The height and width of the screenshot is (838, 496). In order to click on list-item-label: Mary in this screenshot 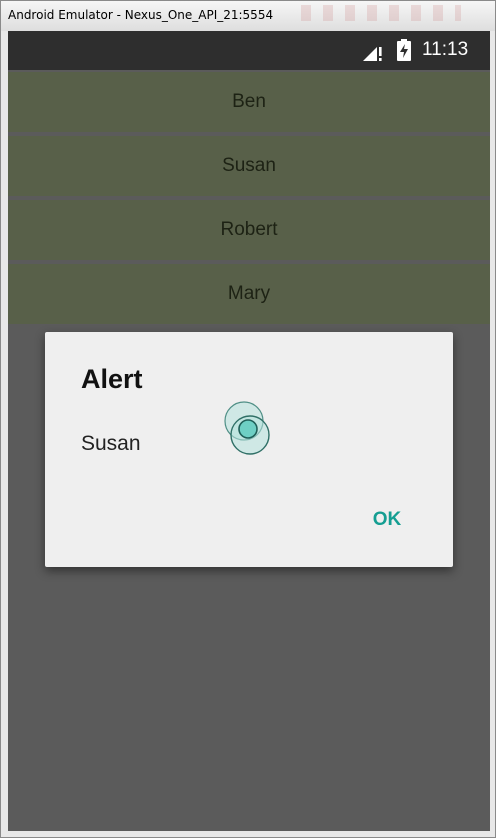, I will do `click(249, 293)`.